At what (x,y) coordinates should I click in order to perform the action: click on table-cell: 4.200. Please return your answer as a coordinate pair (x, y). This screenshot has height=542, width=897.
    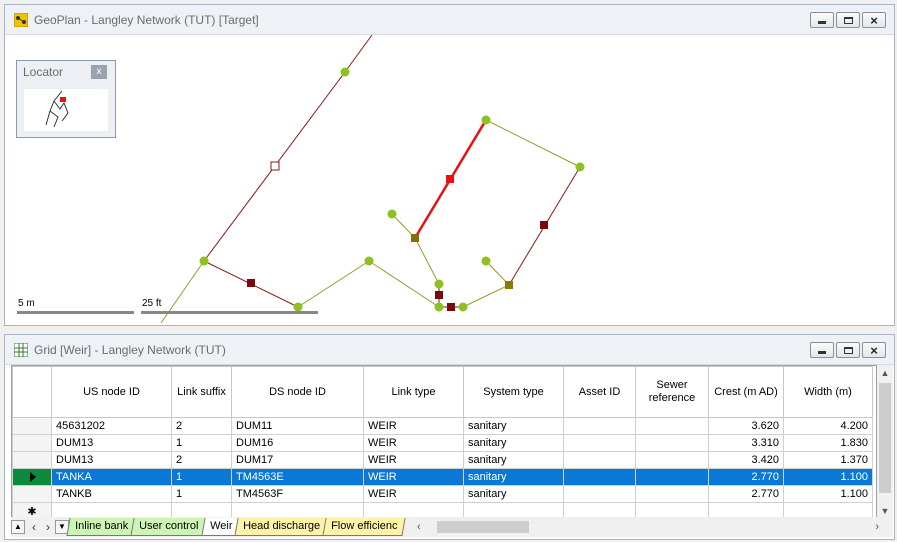
    Looking at the image, I should click on (828, 426).